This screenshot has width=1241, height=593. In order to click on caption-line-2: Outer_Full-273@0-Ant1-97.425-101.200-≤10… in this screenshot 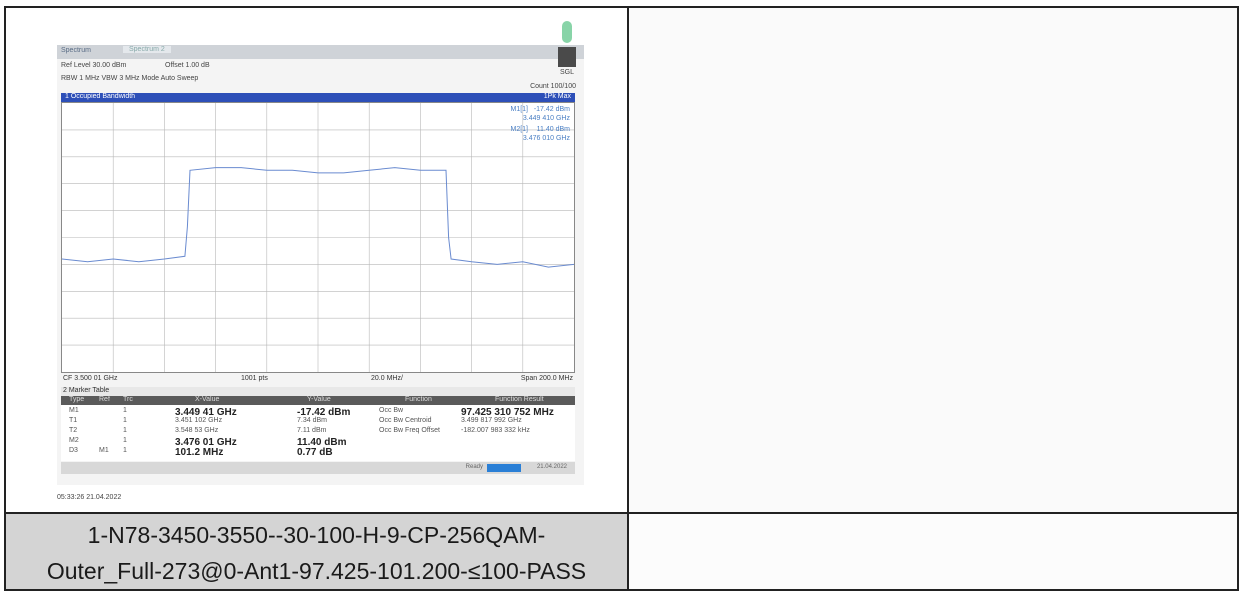, I will do `click(316, 571)`.